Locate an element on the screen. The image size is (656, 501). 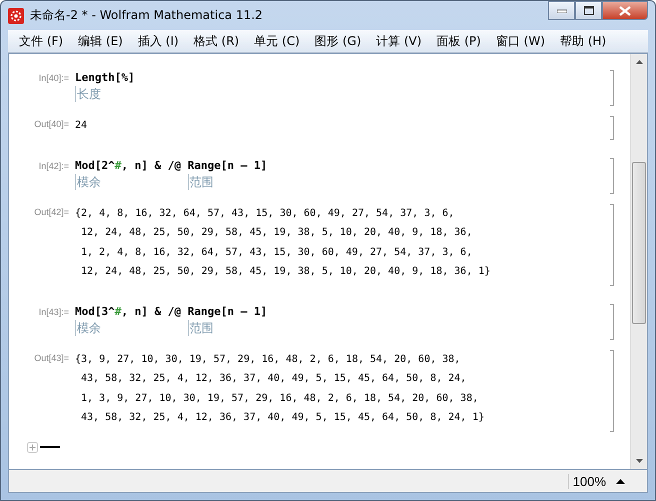
zoom-level: 100% is located at coordinates (587, 481).